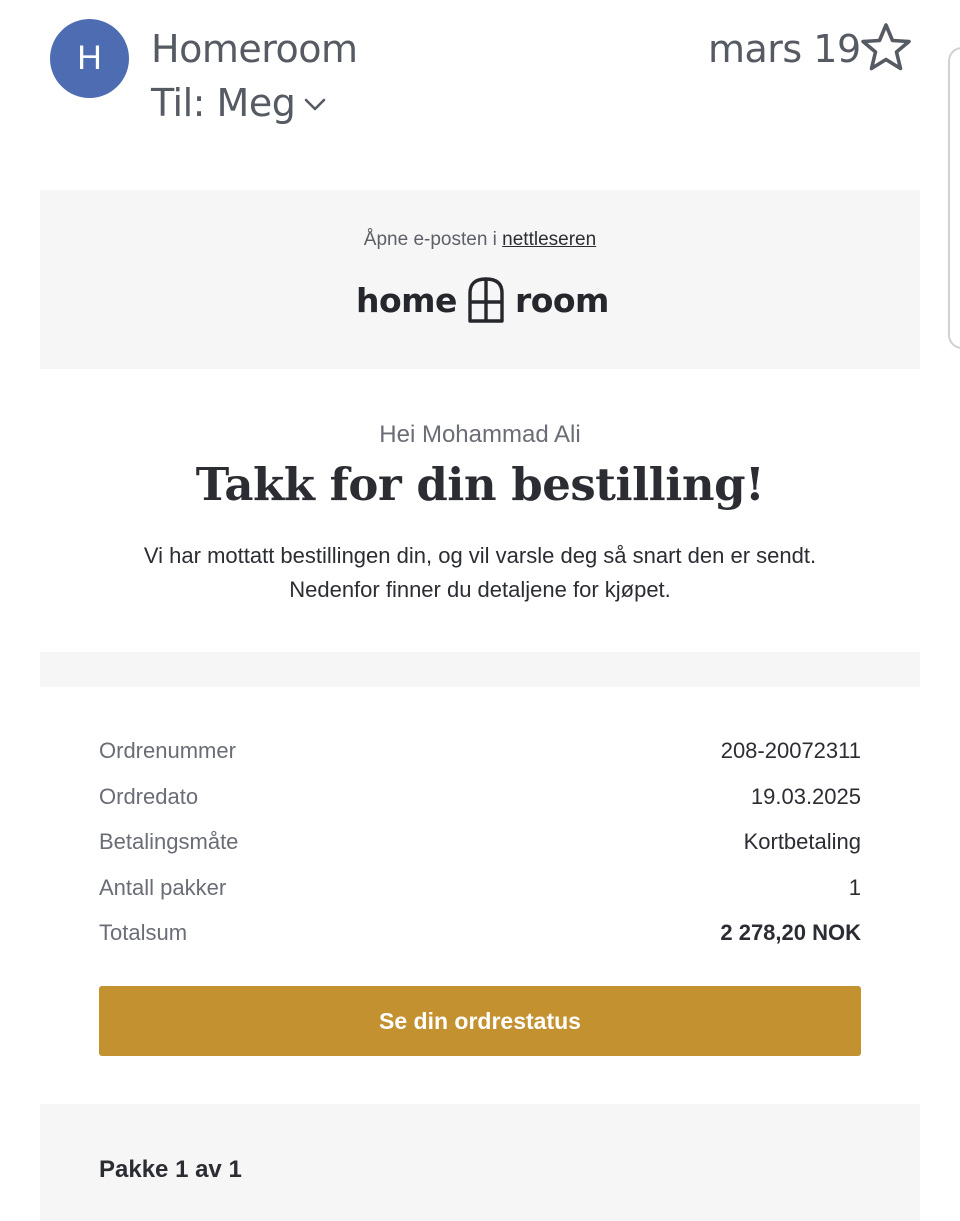  What do you see at coordinates (802, 841) in the screenshot?
I see `summary-value: Kortbetaling` at bounding box center [802, 841].